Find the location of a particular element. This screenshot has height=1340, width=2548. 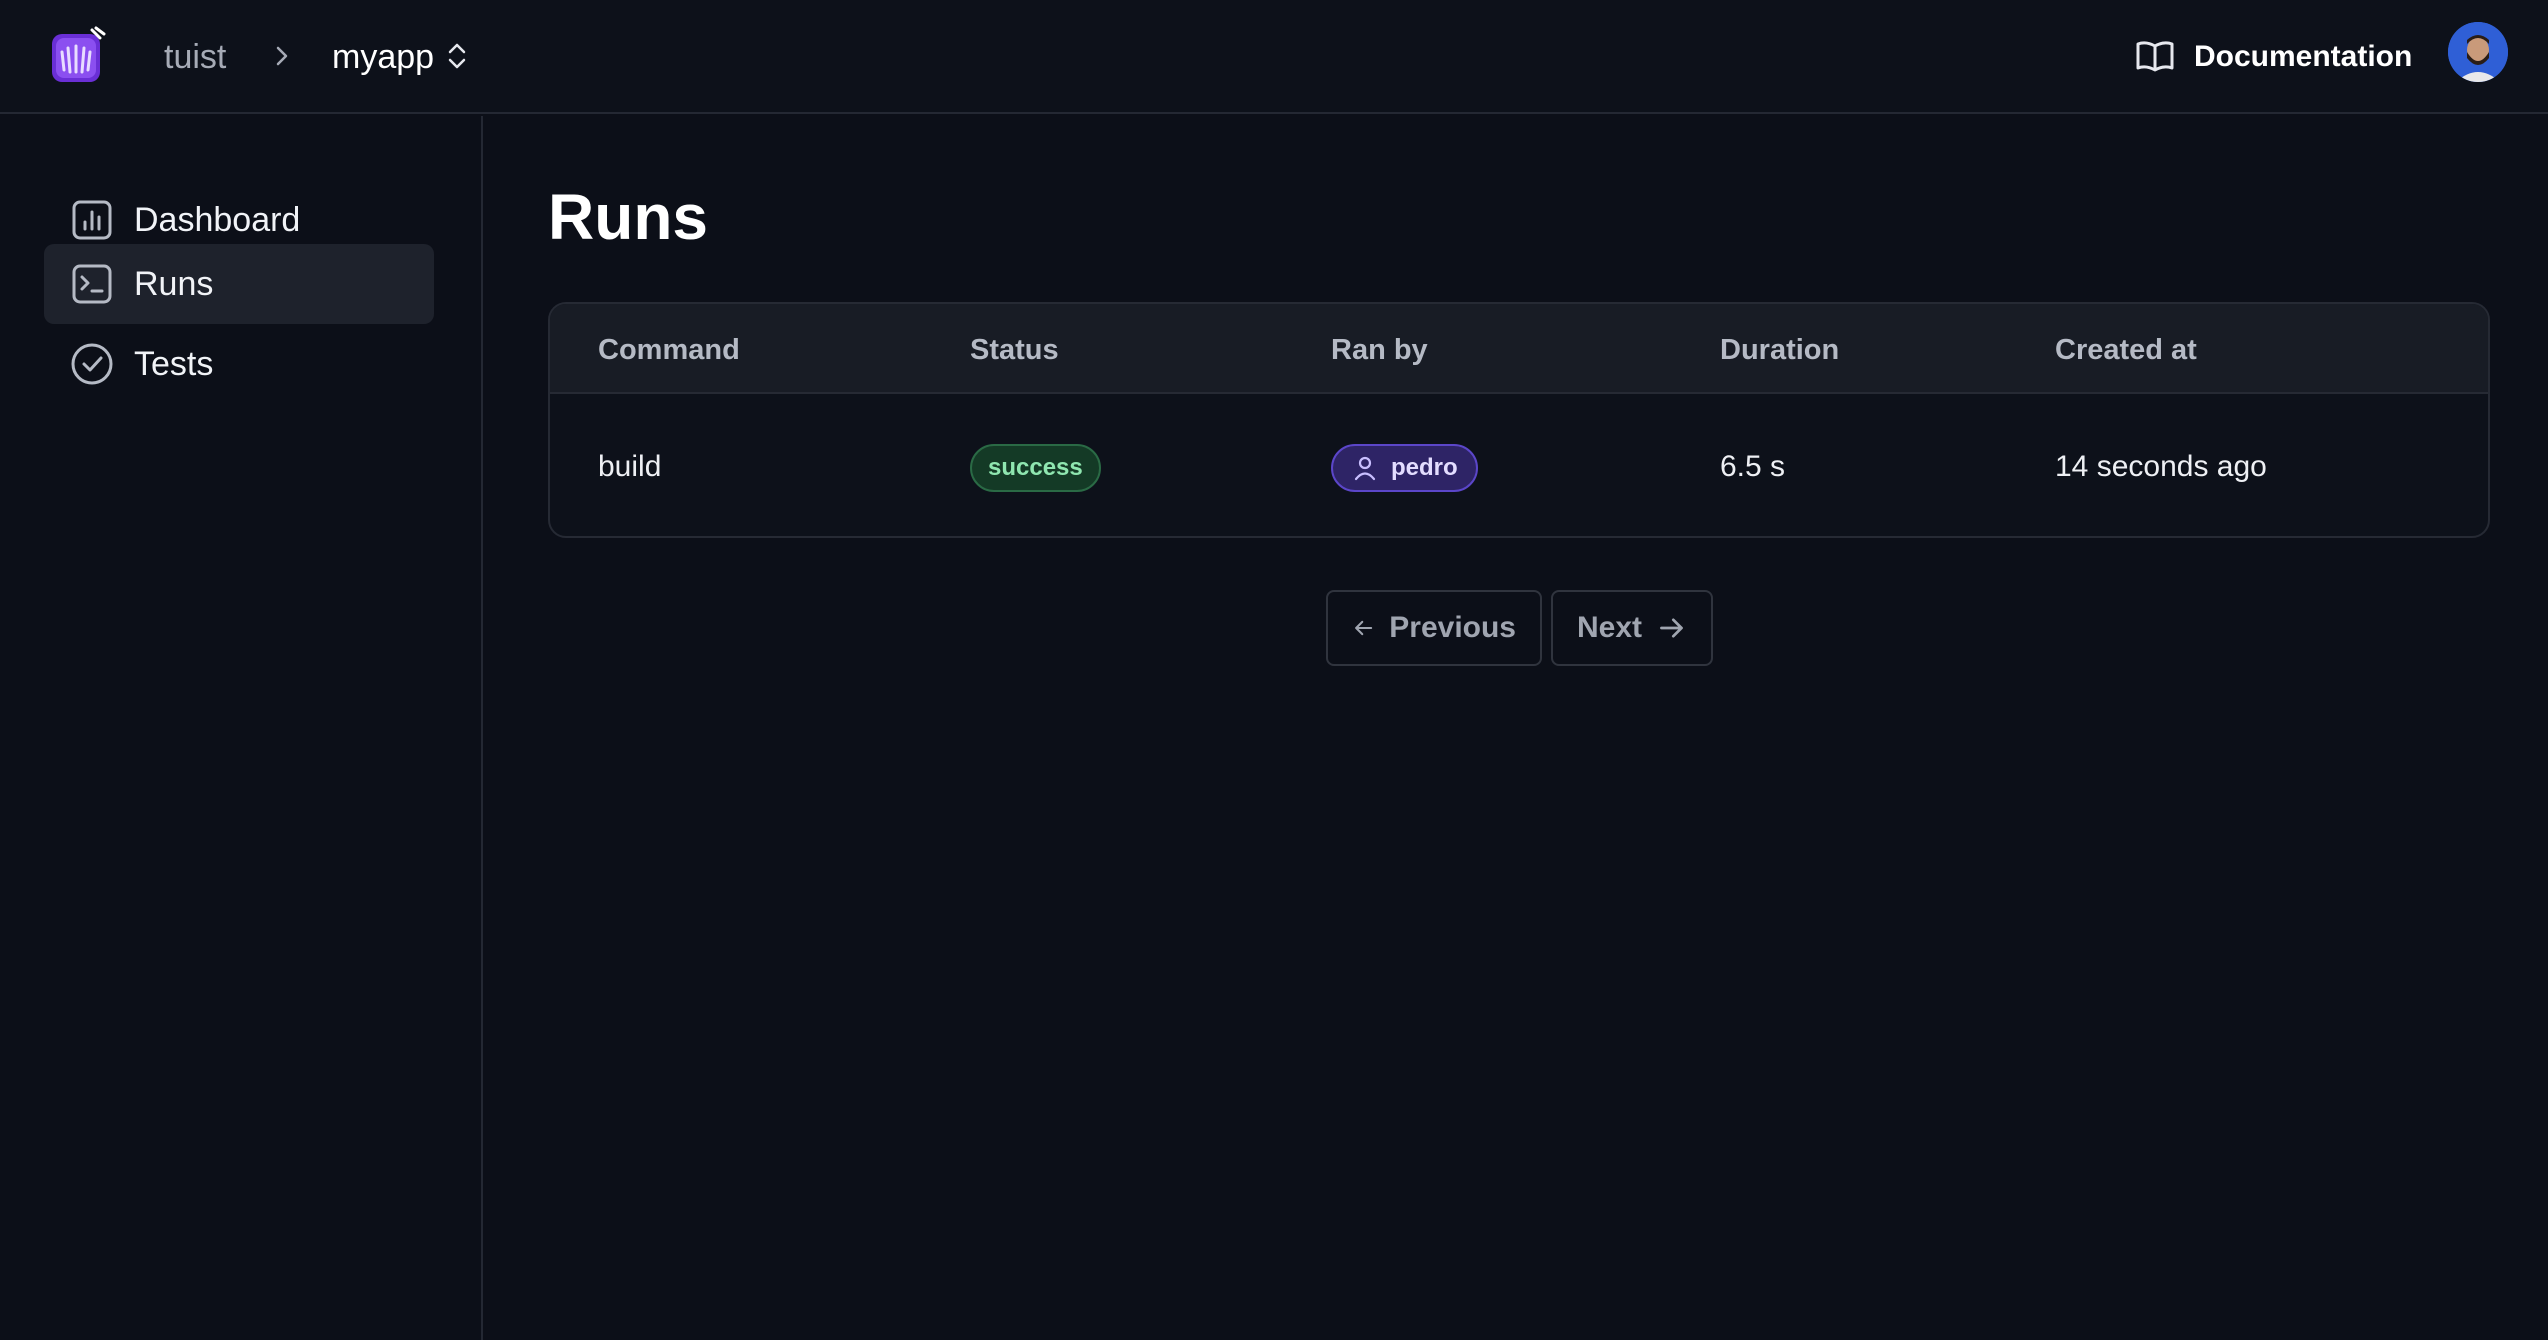

chevron-updown-icon is located at coordinates (457, 56).